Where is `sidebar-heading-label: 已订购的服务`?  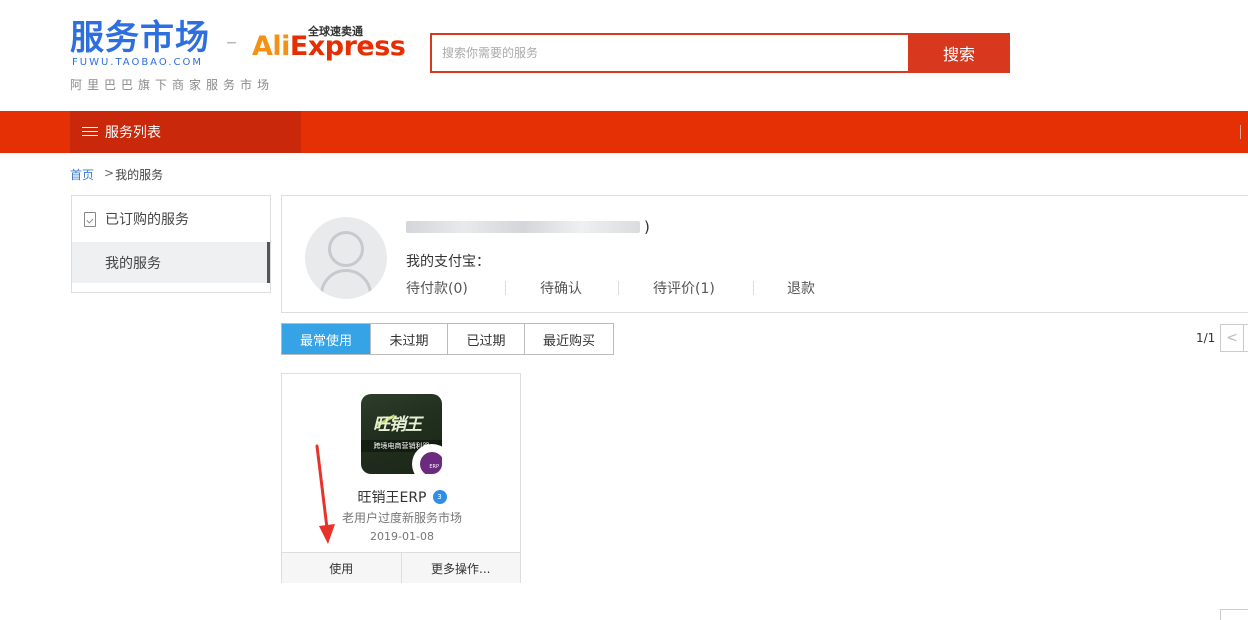
sidebar-heading-label: 已订购的服务 is located at coordinates (147, 220).